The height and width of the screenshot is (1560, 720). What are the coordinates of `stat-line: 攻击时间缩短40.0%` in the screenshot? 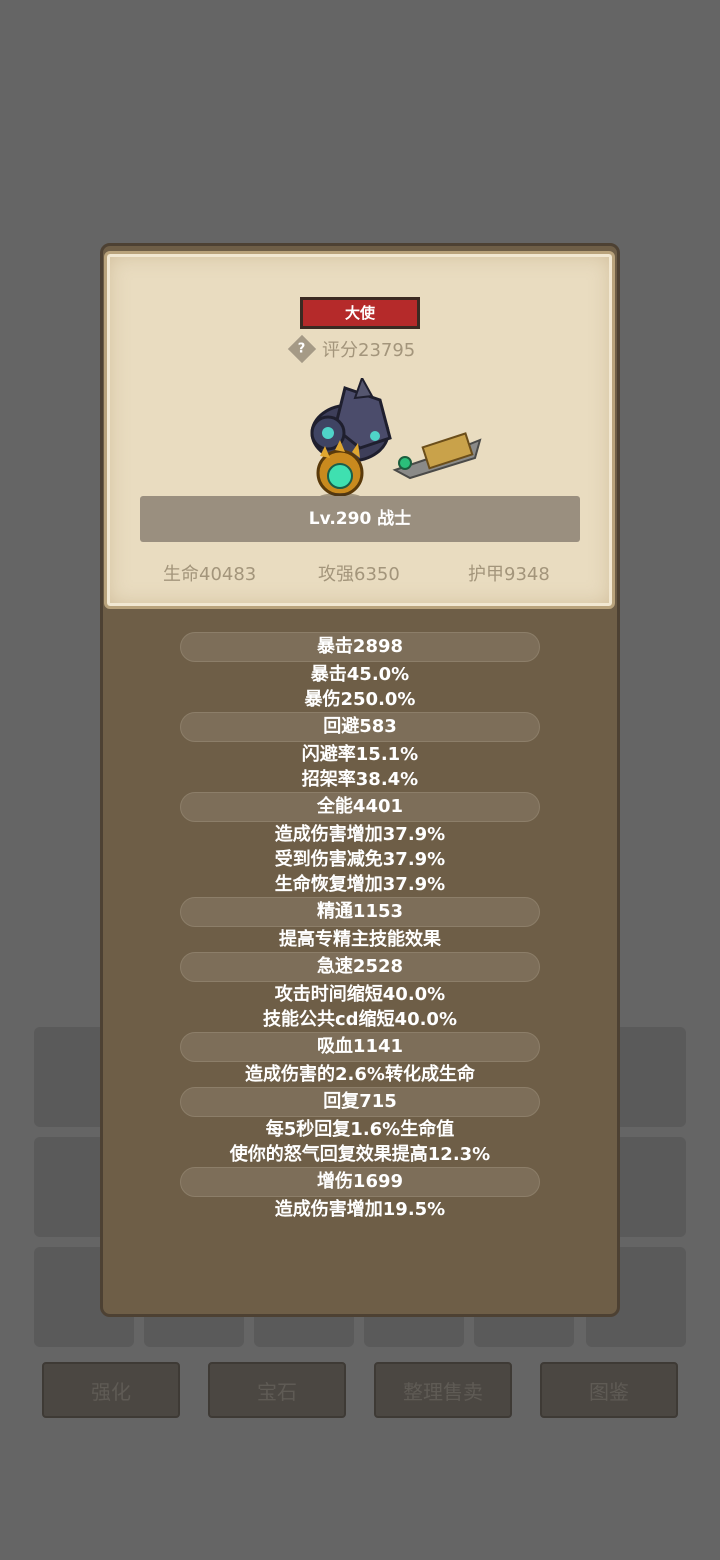 It's located at (360, 994).